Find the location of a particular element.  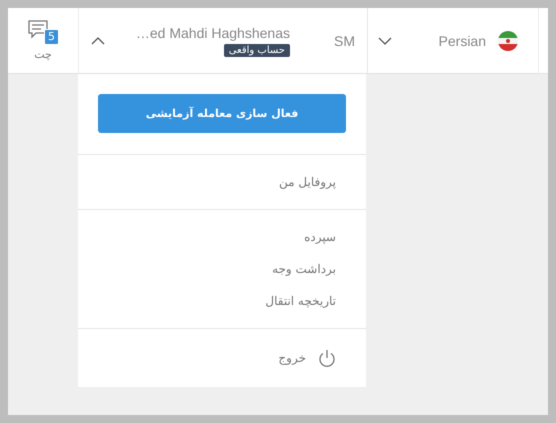

flag-icon is located at coordinates (508, 40).